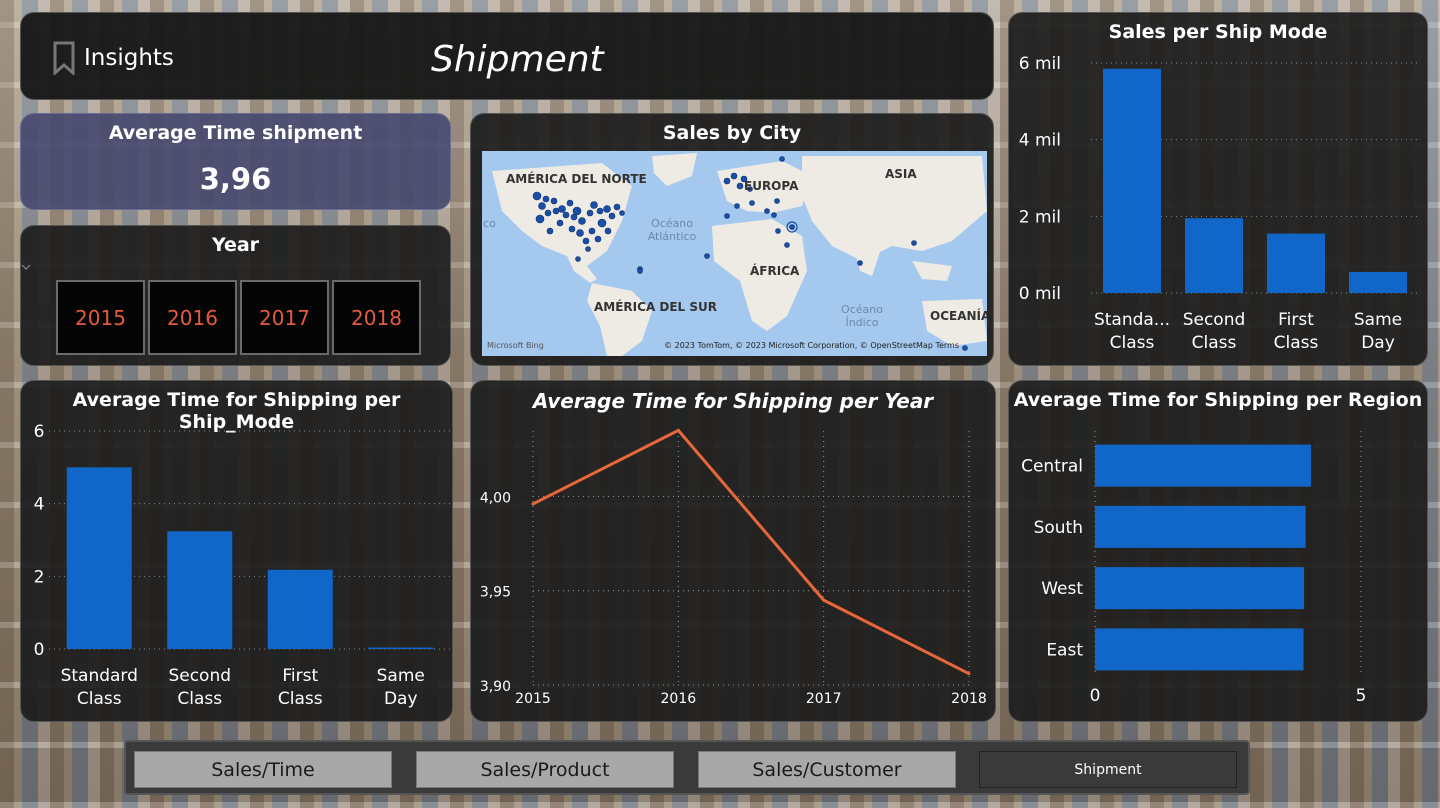  What do you see at coordinates (495, 687) in the screenshot?
I see `y-tick-label: 3,90` at bounding box center [495, 687].